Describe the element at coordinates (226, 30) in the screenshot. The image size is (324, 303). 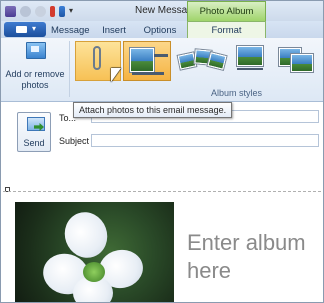
I see `tab-format: Format` at that location.